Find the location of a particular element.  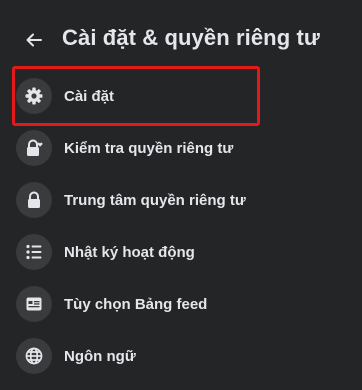

lock-heart-icon is located at coordinates (35, 147).